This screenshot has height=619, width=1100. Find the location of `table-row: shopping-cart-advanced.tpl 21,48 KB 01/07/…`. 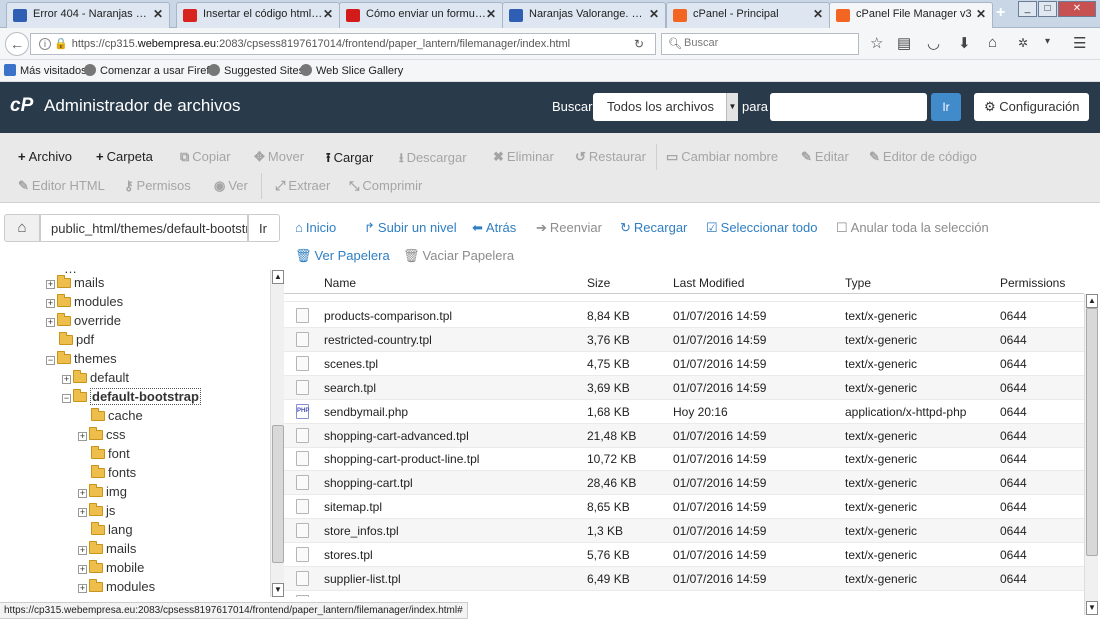

table-row: shopping-cart-advanced.tpl 21,48 KB 01/07/… is located at coordinates (684, 435).